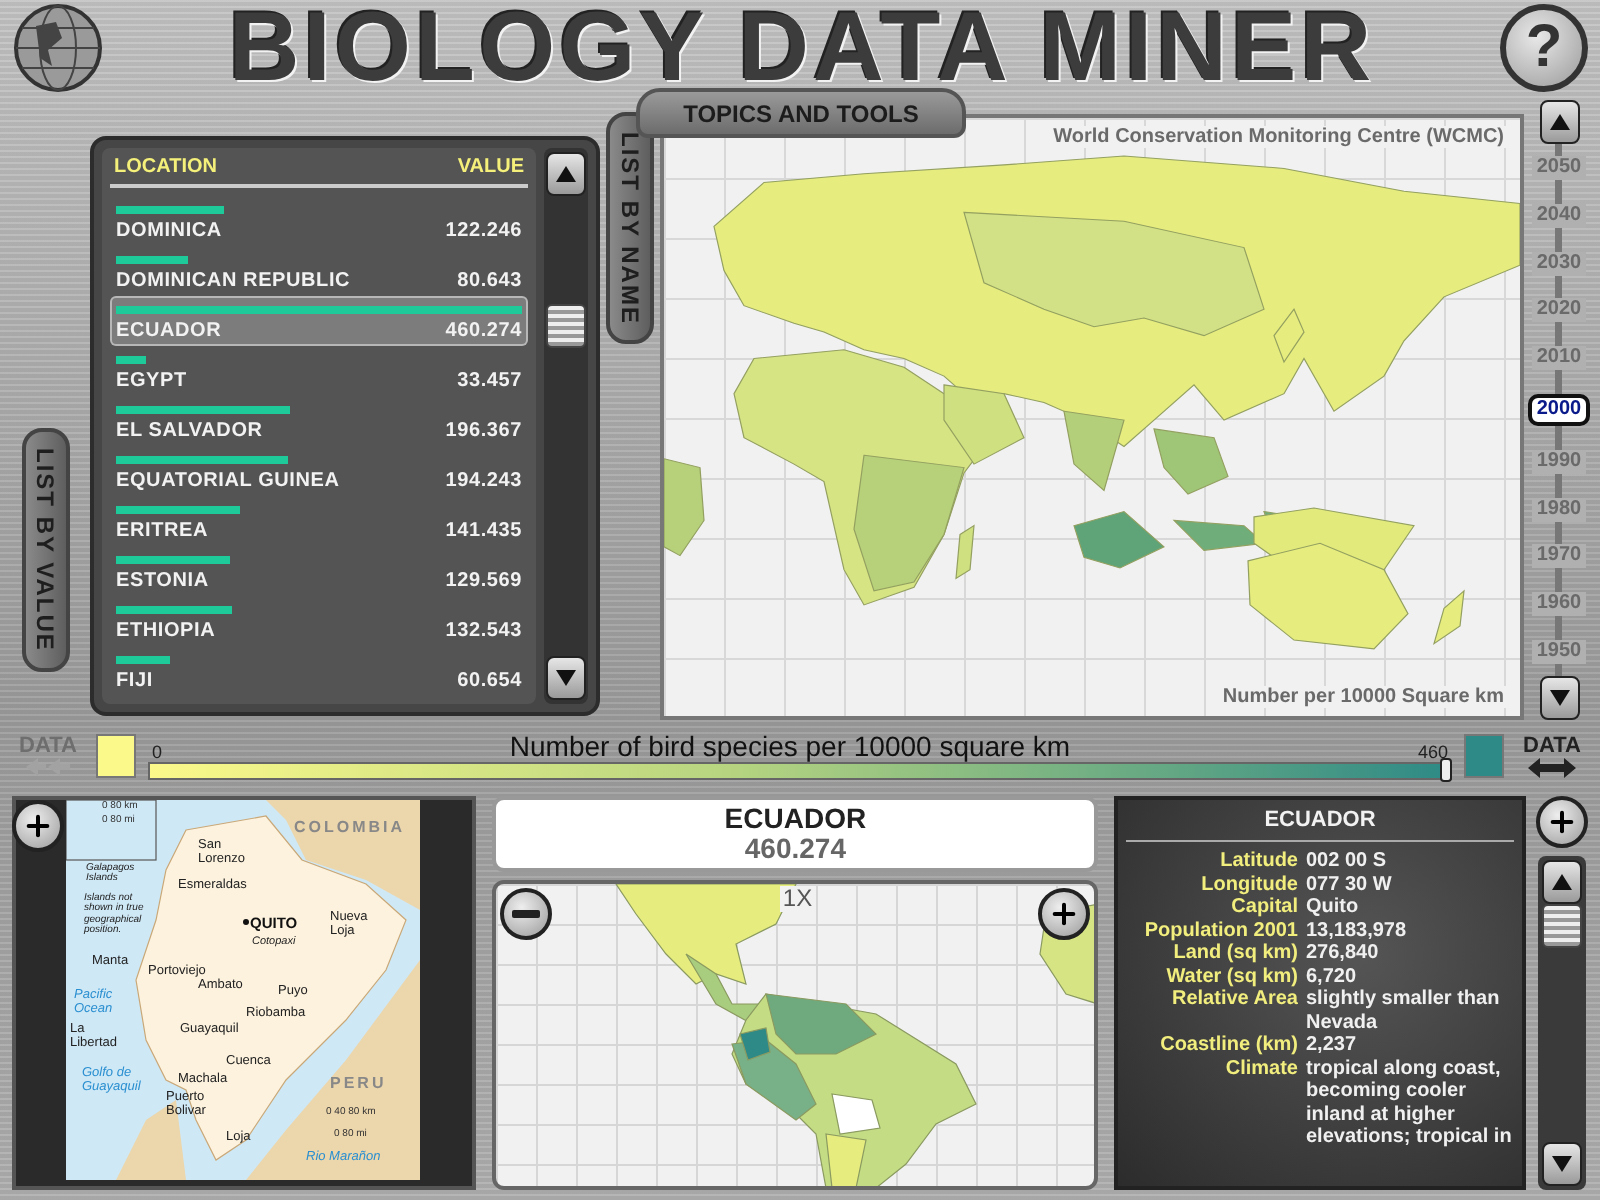 The image size is (1600, 1200). What do you see at coordinates (630, 228) in the screenshot?
I see `list-by-name-tab: LIST BY NAME` at bounding box center [630, 228].